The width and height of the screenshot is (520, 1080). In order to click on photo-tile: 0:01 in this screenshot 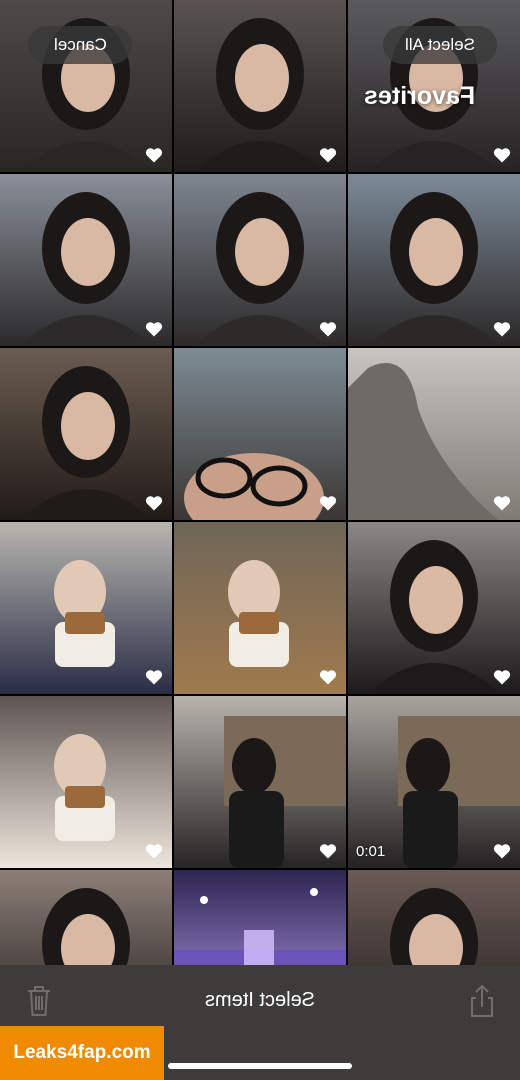, I will do `click(434, 782)`.